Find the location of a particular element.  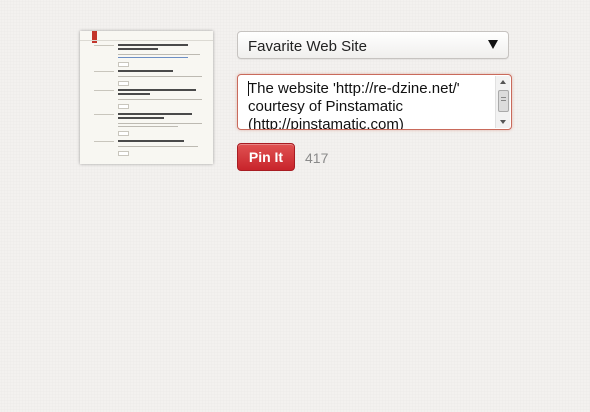

pin-it-button: Pin It is located at coordinates (266, 157).